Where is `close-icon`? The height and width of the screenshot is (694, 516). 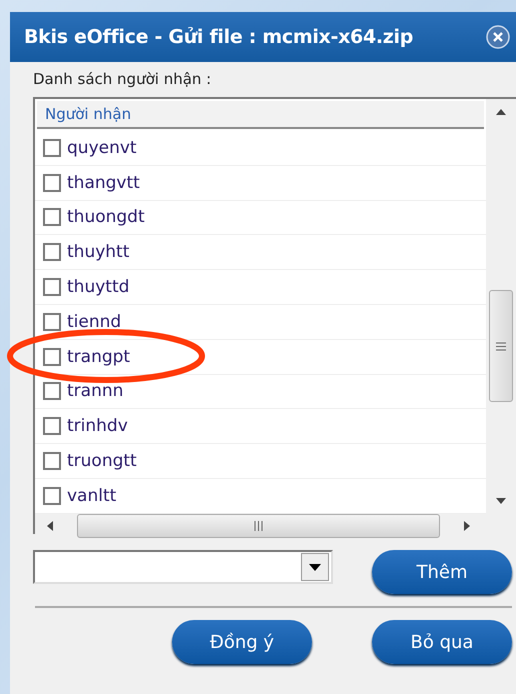 close-icon is located at coordinates (498, 37).